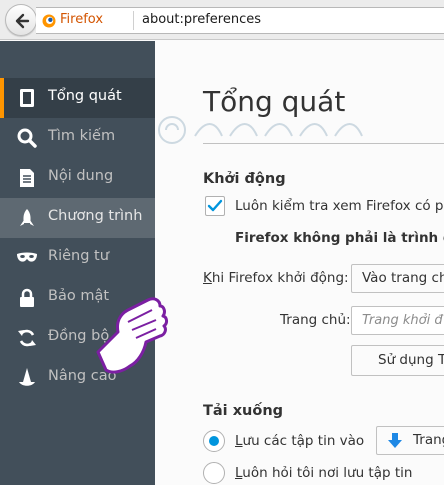 This screenshot has width=444, height=485. I want to click on privacy-mask-icon, so click(27, 257).